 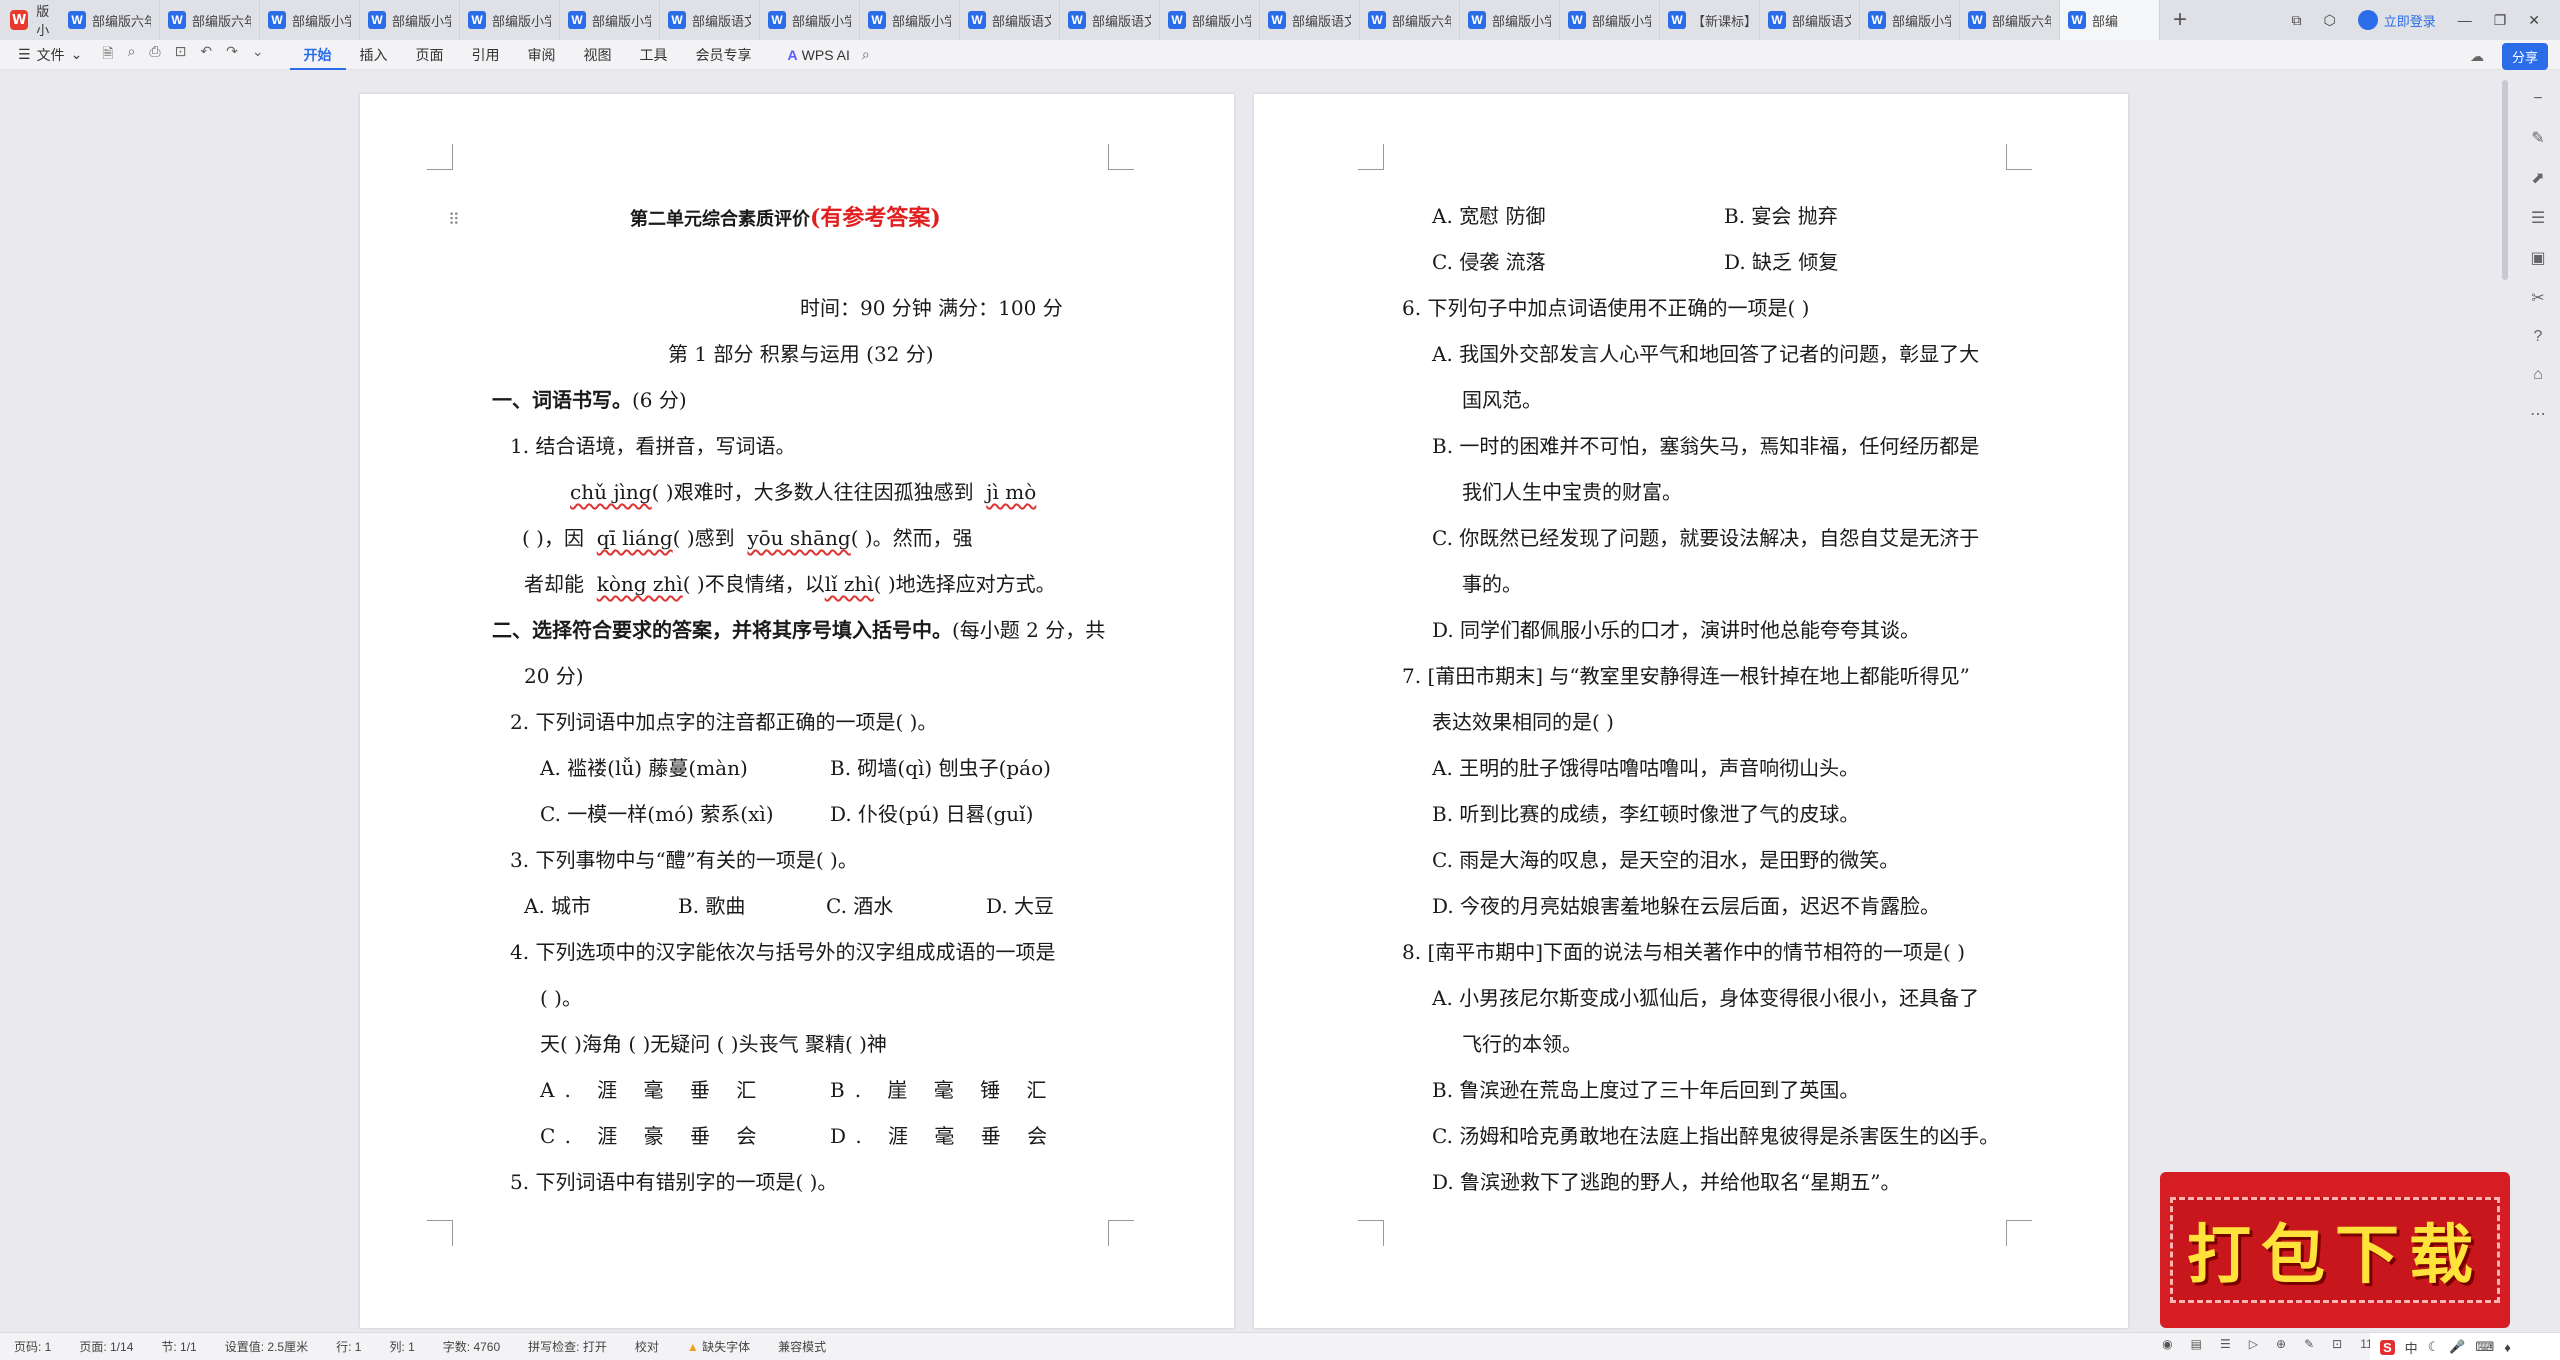 I want to click on q1-line-2: ( )，因 qī liáng( )感到 yōu shāng( )。然而，强, so click(x=747, y=538).